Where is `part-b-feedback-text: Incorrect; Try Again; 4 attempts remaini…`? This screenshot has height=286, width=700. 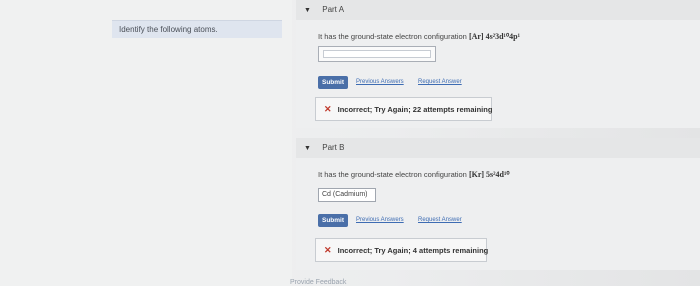
part-b-feedback-text: Incorrect; Try Again; 4 attempts remaini… is located at coordinates (413, 250).